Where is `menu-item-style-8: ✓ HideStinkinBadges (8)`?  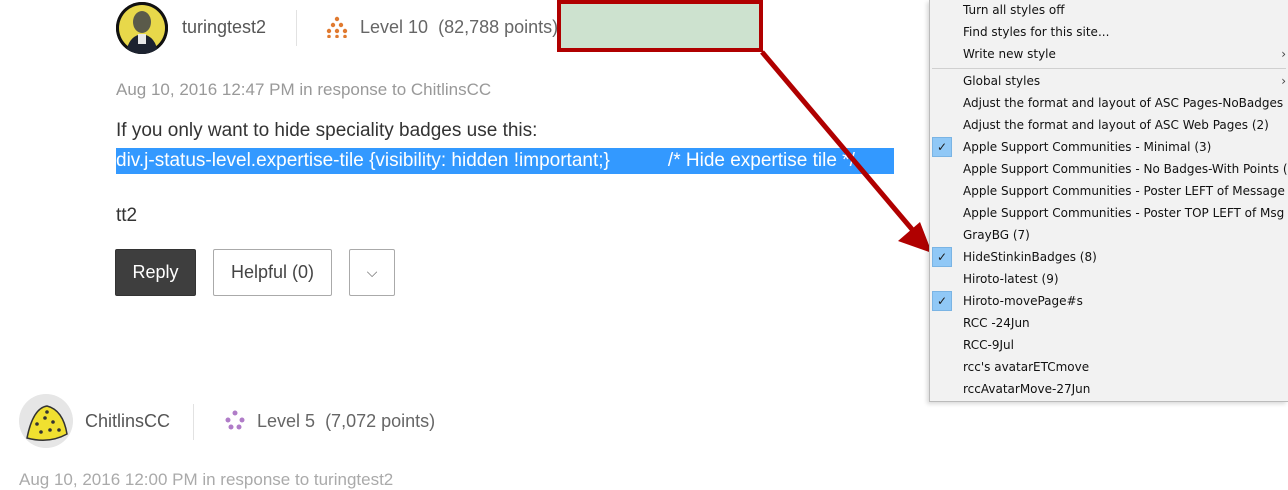
menu-item-style-8: ✓ HideStinkinBadges (8) is located at coordinates (1109, 257).